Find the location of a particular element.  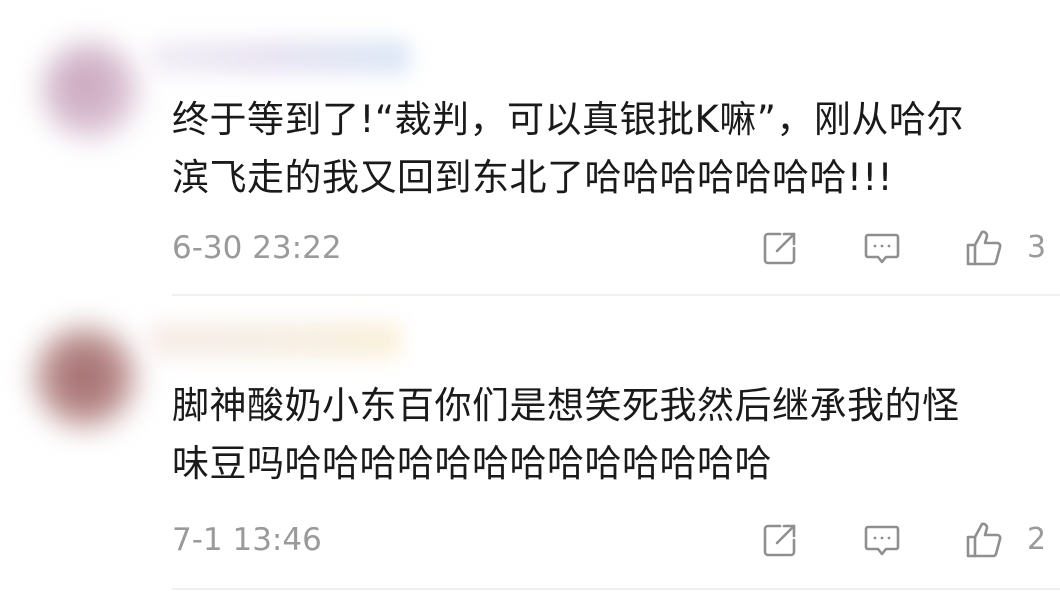

timestamp: 7-1 13:46 is located at coordinates (247, 540).